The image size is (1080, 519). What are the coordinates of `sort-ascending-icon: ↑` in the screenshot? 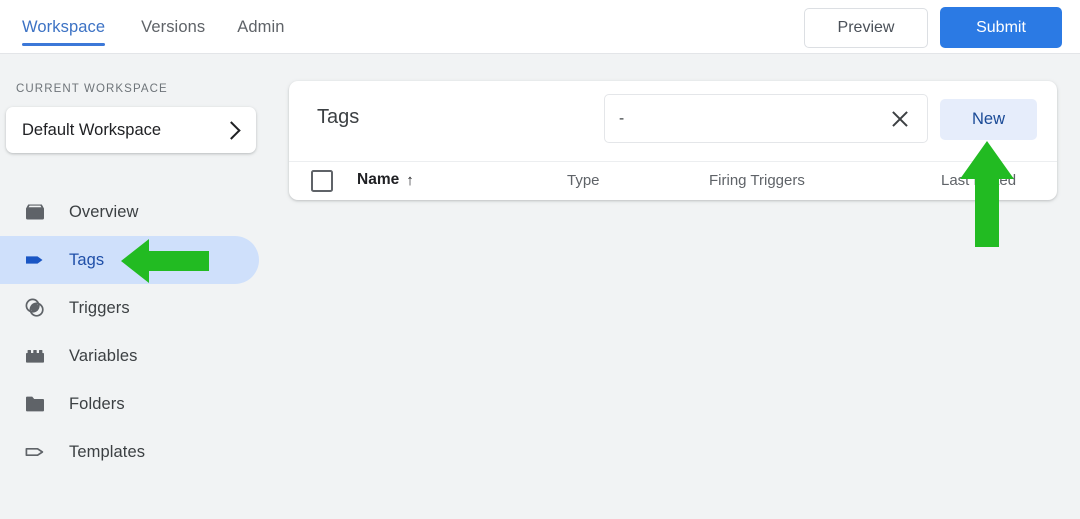 It's located at (410, 180).